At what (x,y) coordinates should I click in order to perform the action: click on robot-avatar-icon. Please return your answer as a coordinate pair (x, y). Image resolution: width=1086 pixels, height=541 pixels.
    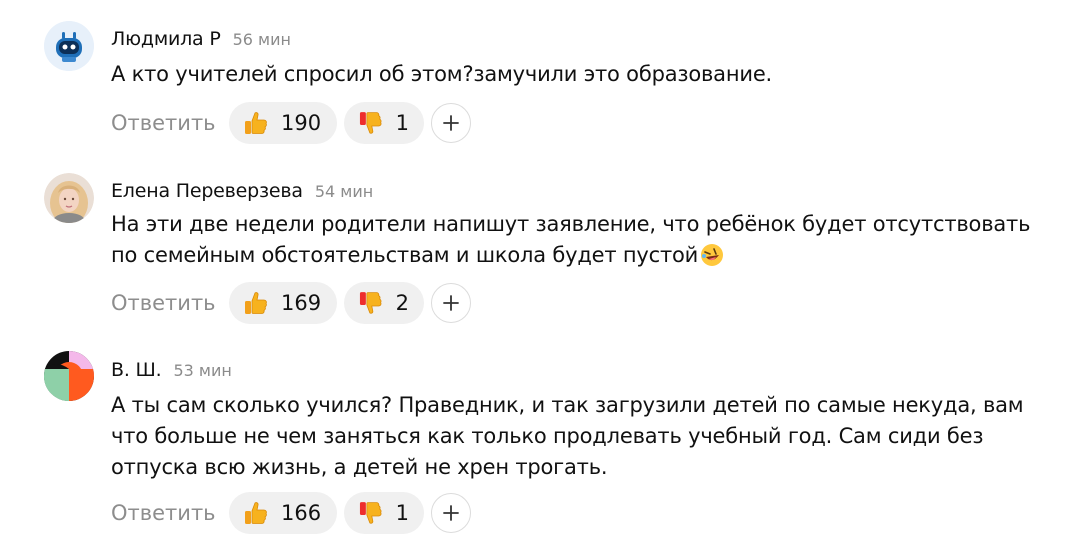
    Looking at the image, I should click on (69, 46).